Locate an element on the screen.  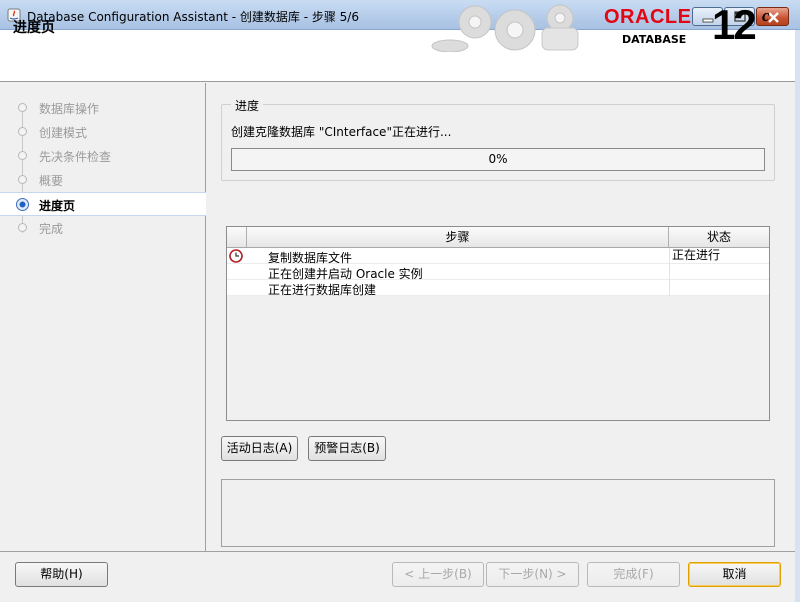
sidebar-step-label: 创建模式 is located at coordinates (63, 133).